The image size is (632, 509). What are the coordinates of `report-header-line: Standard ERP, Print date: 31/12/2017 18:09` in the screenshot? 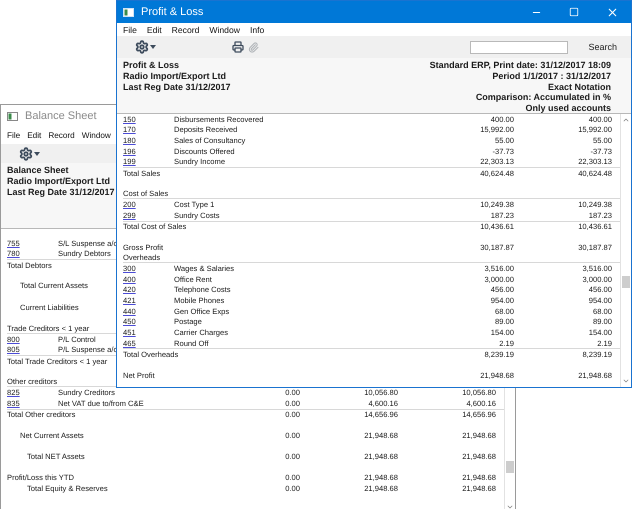 It's located at (520, 65).